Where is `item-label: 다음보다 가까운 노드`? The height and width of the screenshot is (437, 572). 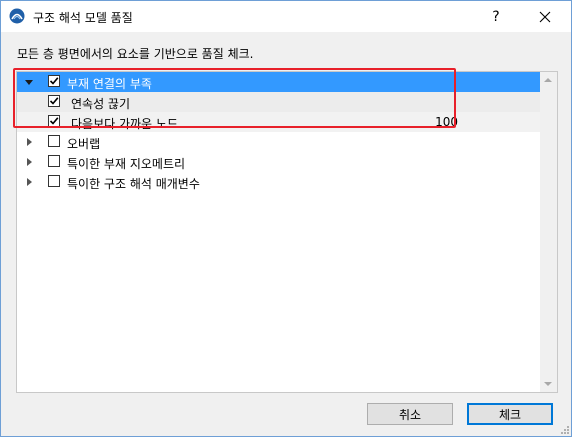 item-label: 다음보다 가까운 노드 is located at coordinates (124, 124).